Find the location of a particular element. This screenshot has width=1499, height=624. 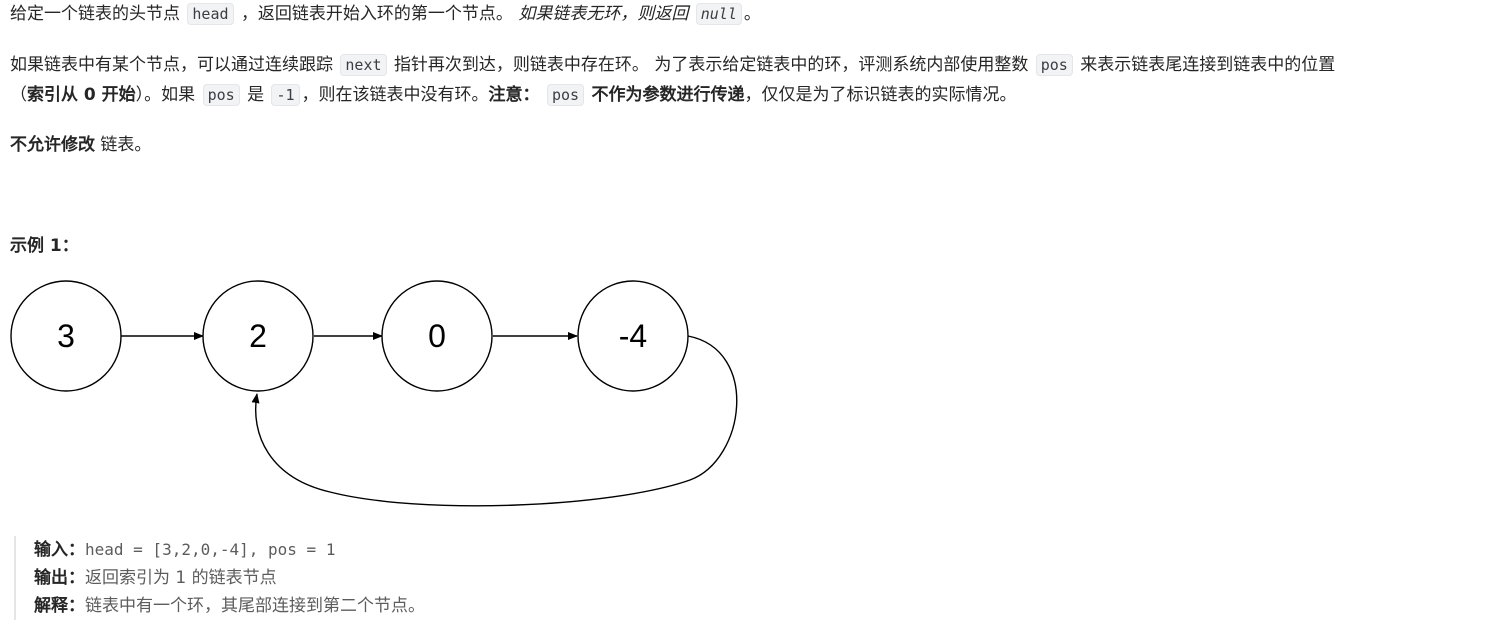

code-pos: pos is located at coordinates (1054, 65).